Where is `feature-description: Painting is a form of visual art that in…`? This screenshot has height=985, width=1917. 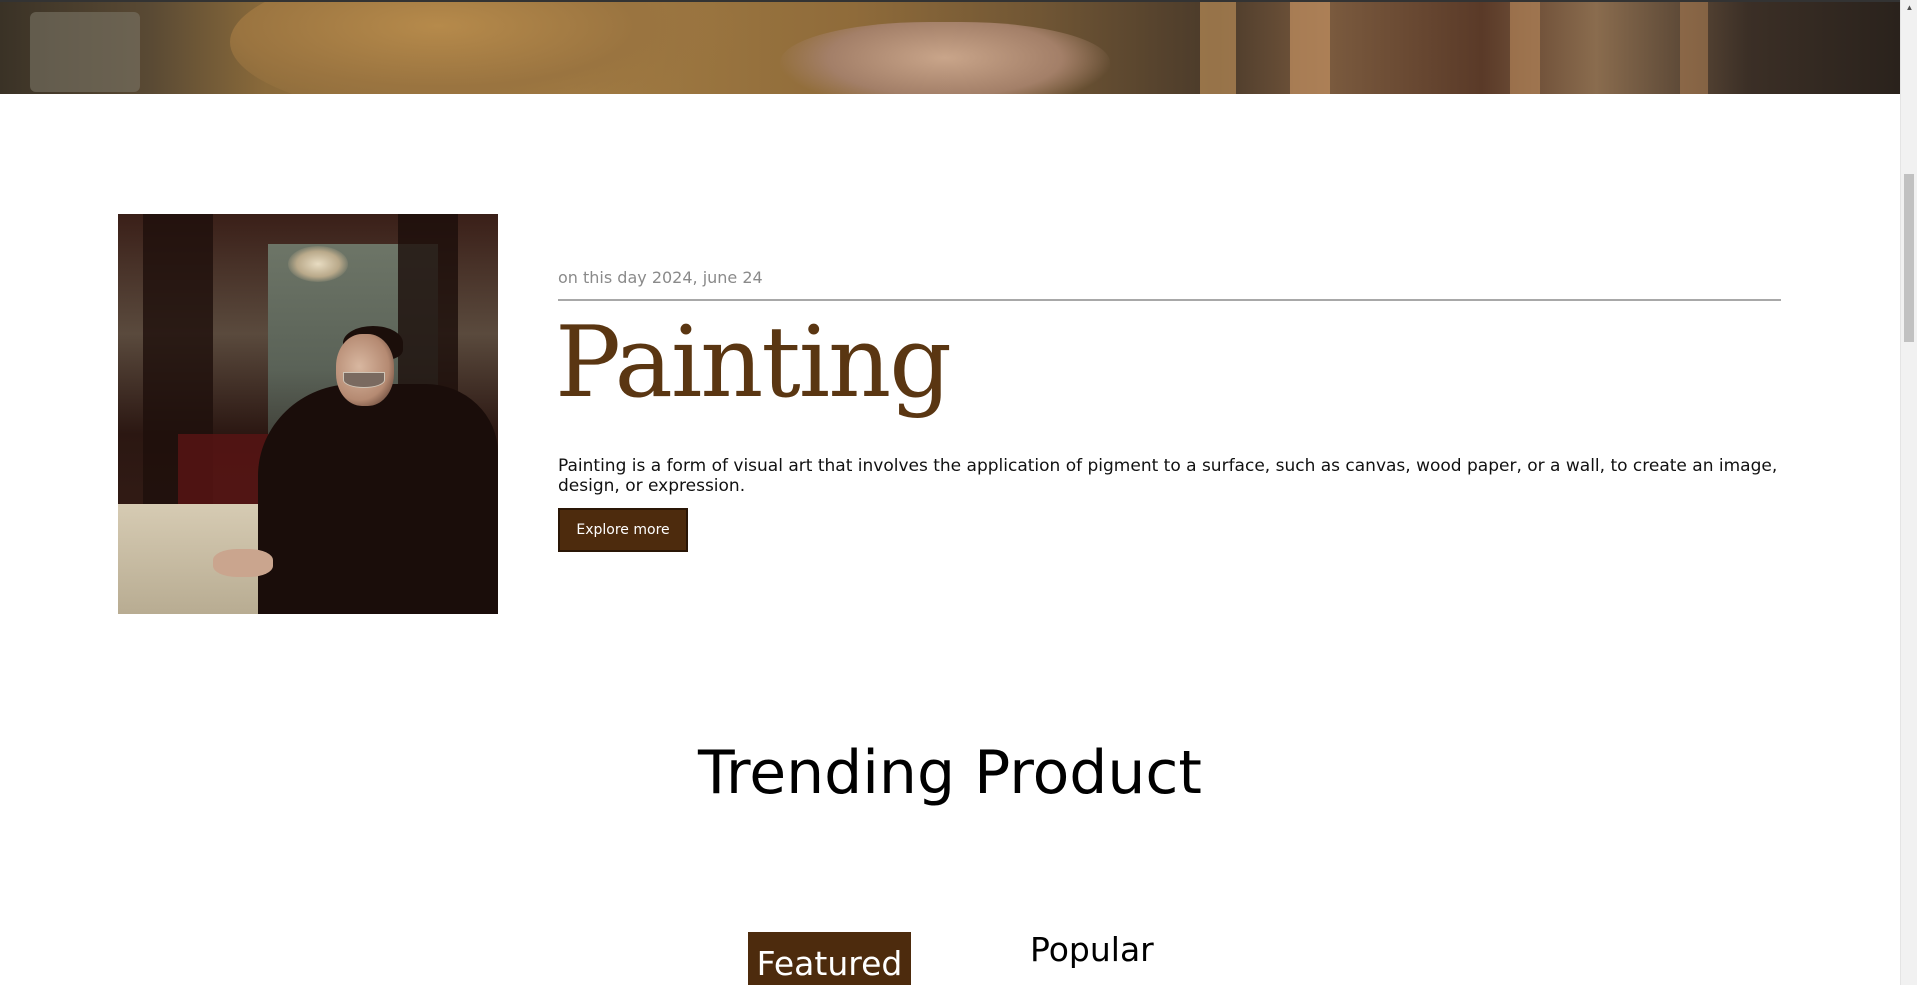
feature-description: Painting is a form of visual art that in… is located at coordinates (1168, 476).